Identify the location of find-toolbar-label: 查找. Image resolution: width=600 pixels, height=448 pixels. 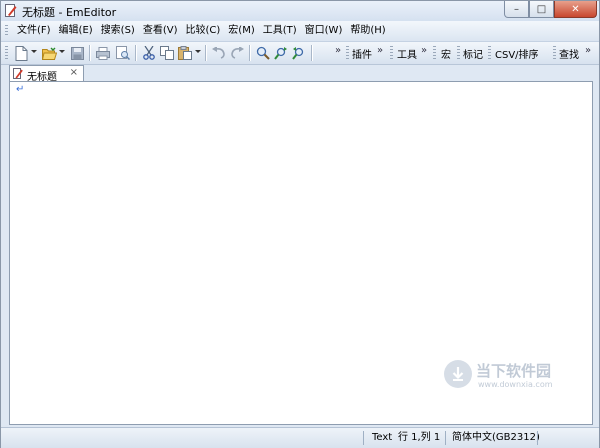
(569, 53).